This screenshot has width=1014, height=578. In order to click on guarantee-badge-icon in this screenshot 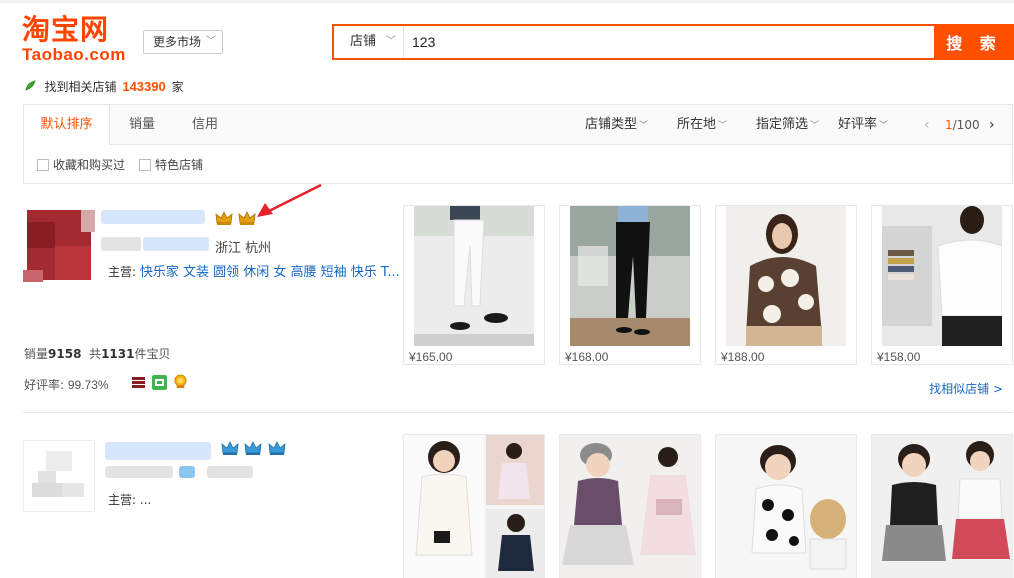, I will do `click(159, 382)`.